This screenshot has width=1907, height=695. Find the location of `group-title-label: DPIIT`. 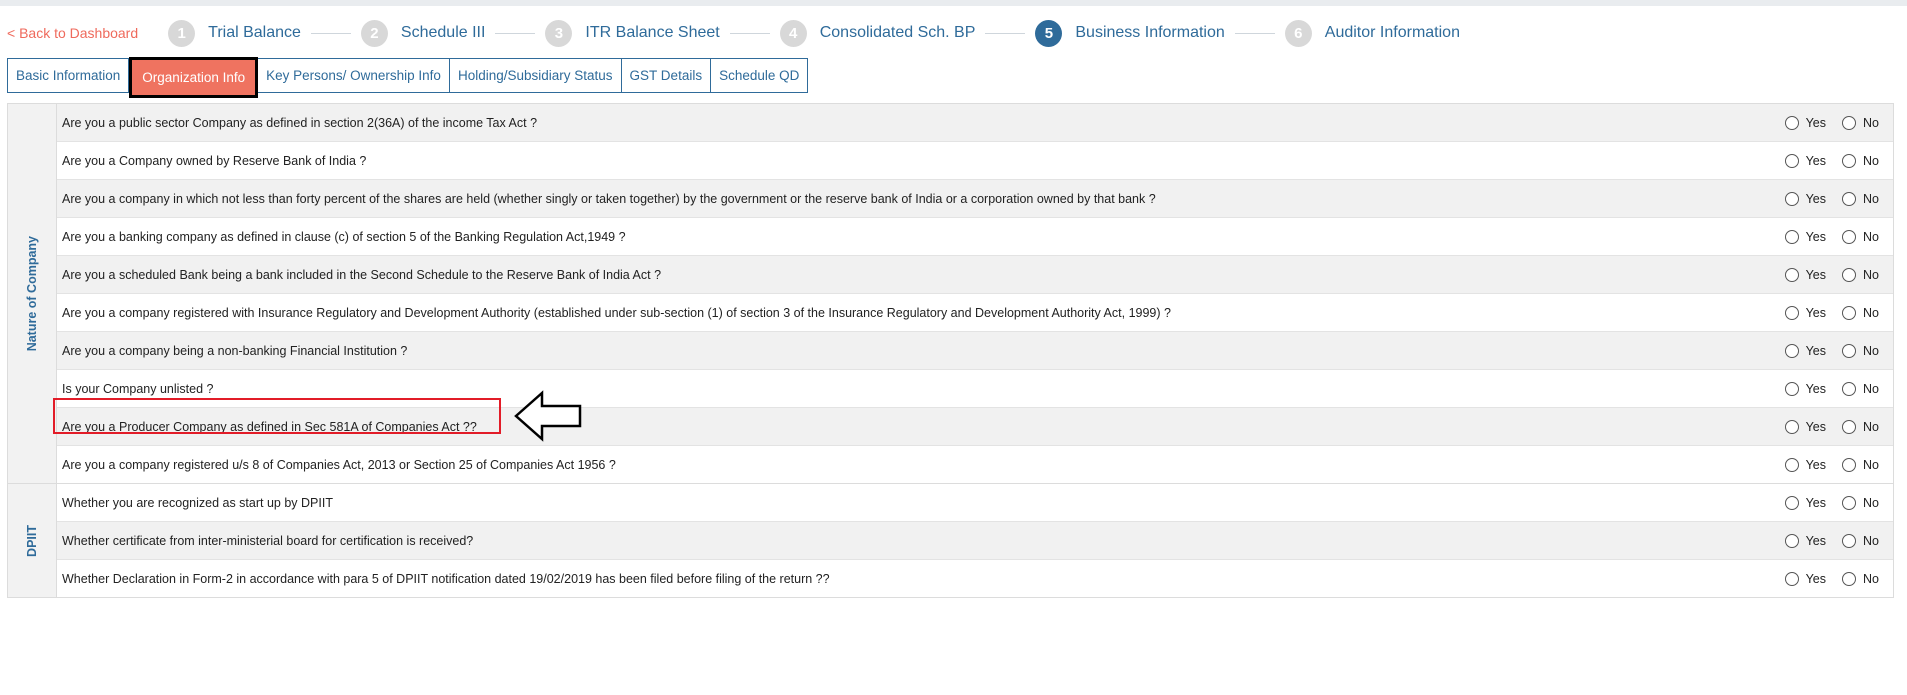

group-title-label: DPIIT is located at coordinates (32, 540).